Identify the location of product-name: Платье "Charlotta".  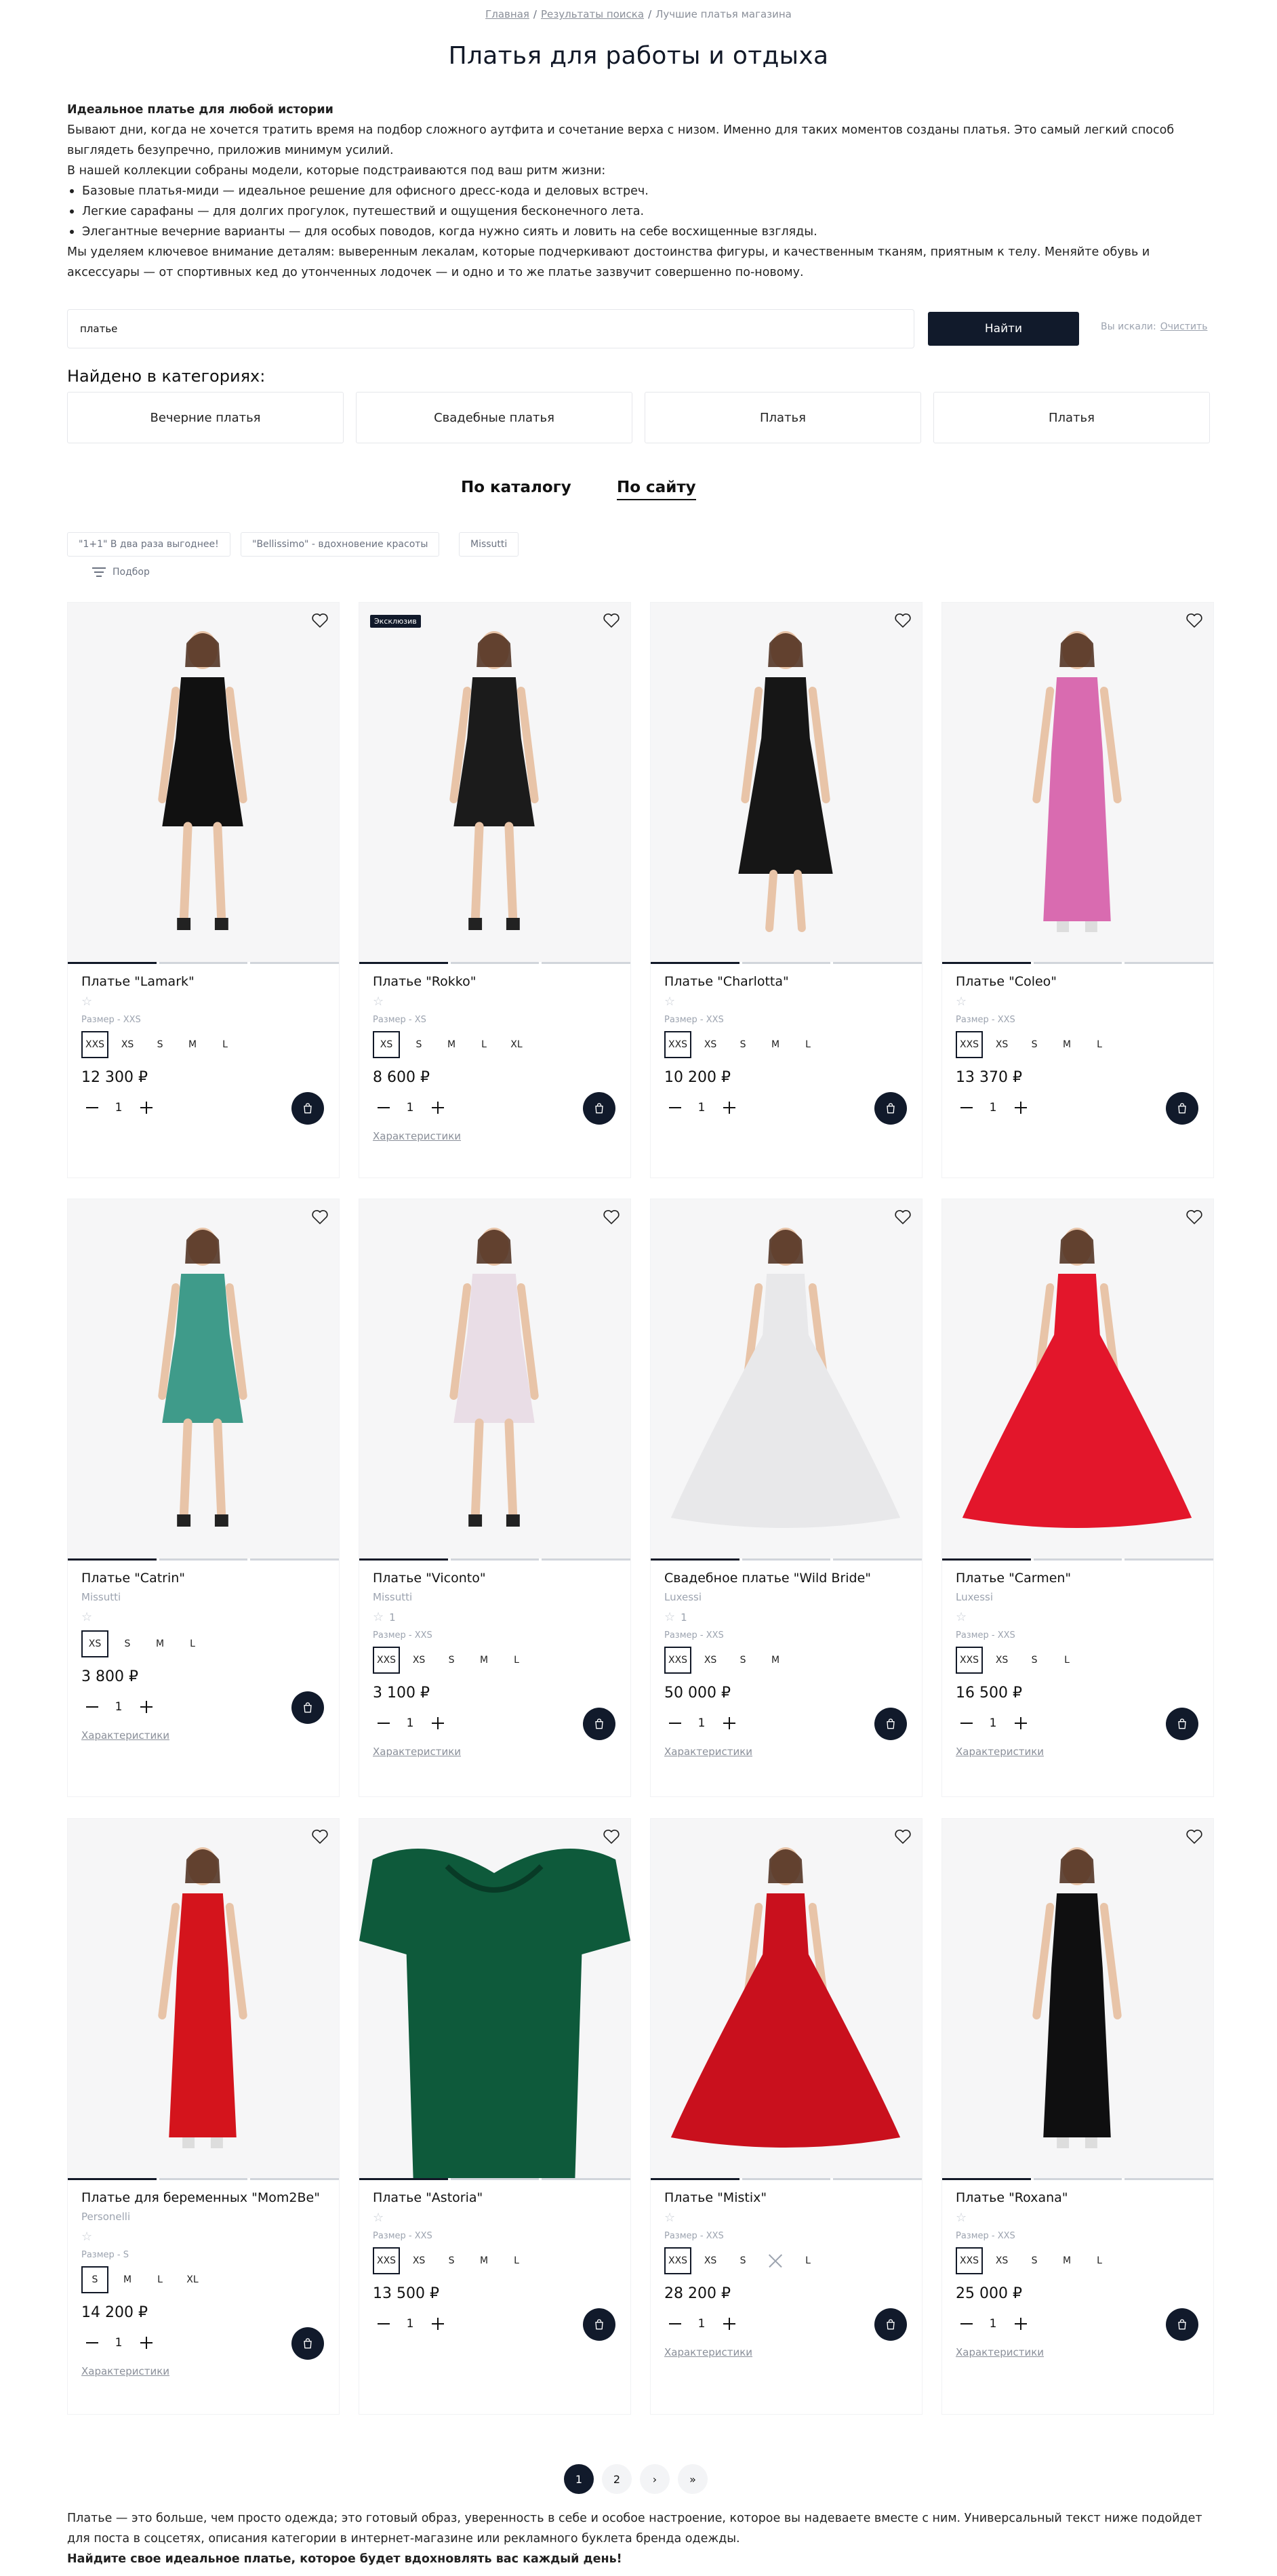
(726, 981).